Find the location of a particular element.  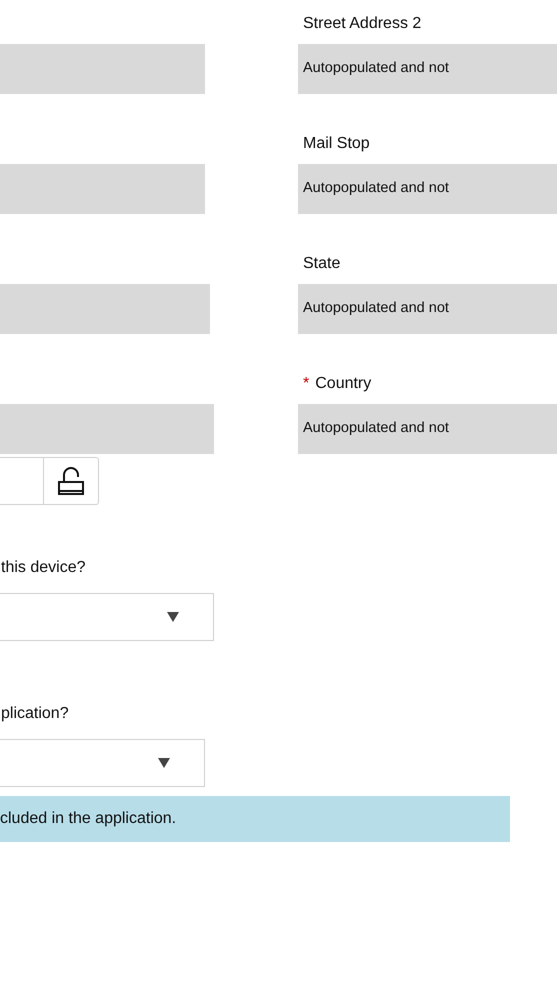

input-field is located at coordinates (22, 481).